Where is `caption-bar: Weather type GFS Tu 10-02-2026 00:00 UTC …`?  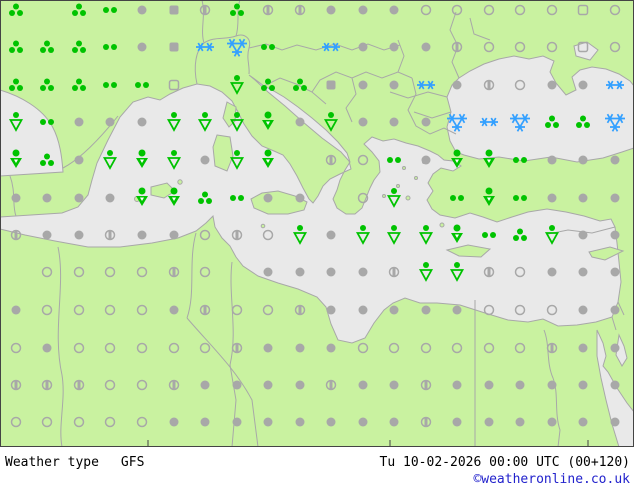 caption-bar: Weather type GFS Tu 10-02-2026 00:00 UTC … is located at coordinates (317, 468).